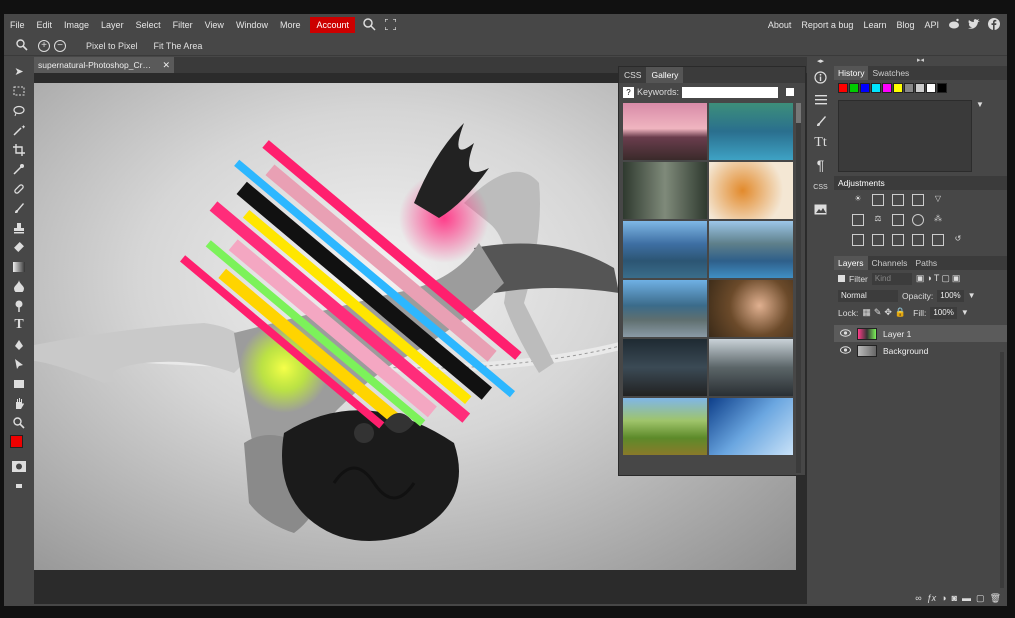 Image resolution: width=1015 pixels, height=618 pixels. Describe the element at coordinates (19, 306) in the screenshot. I see `dodge-tool-icon` at that location.